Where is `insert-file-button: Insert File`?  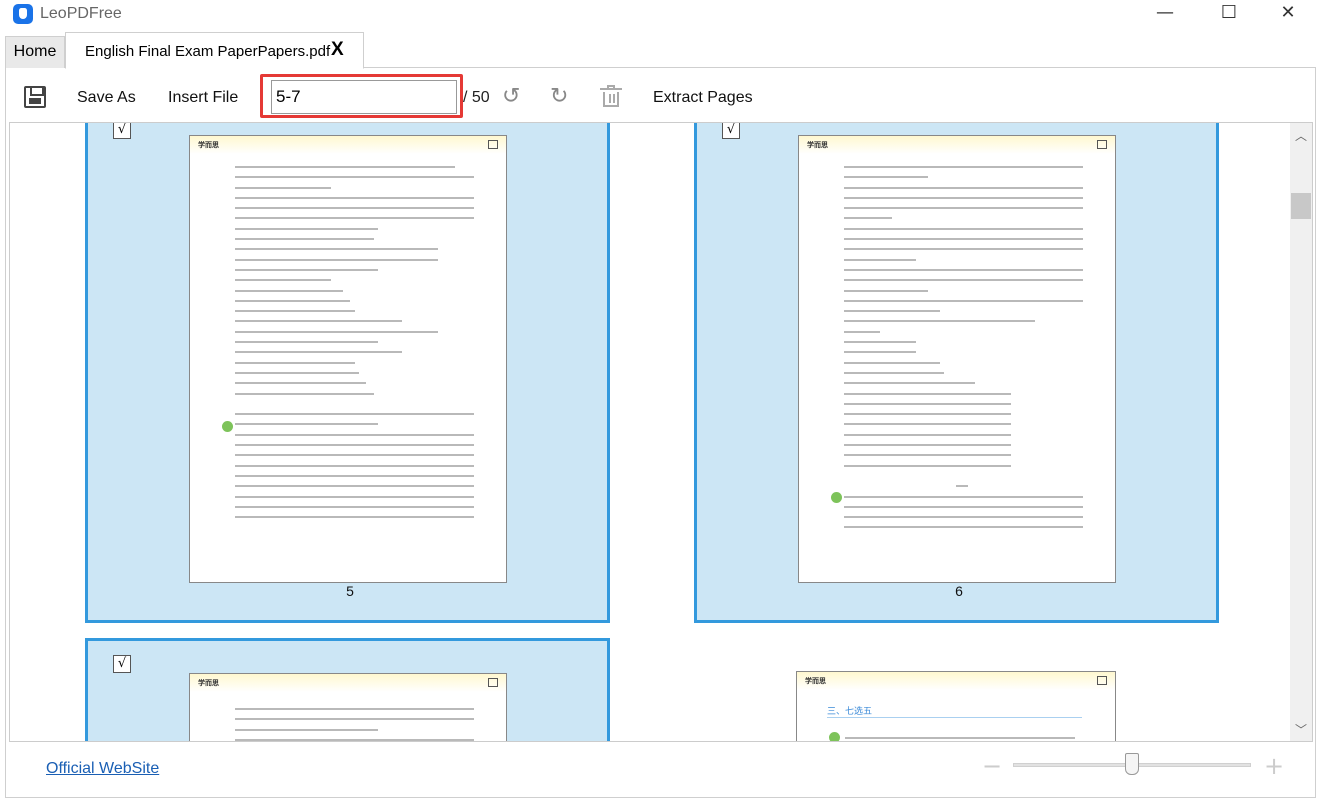 insert-file-button: Insert File is located at coordinates (203, 98).